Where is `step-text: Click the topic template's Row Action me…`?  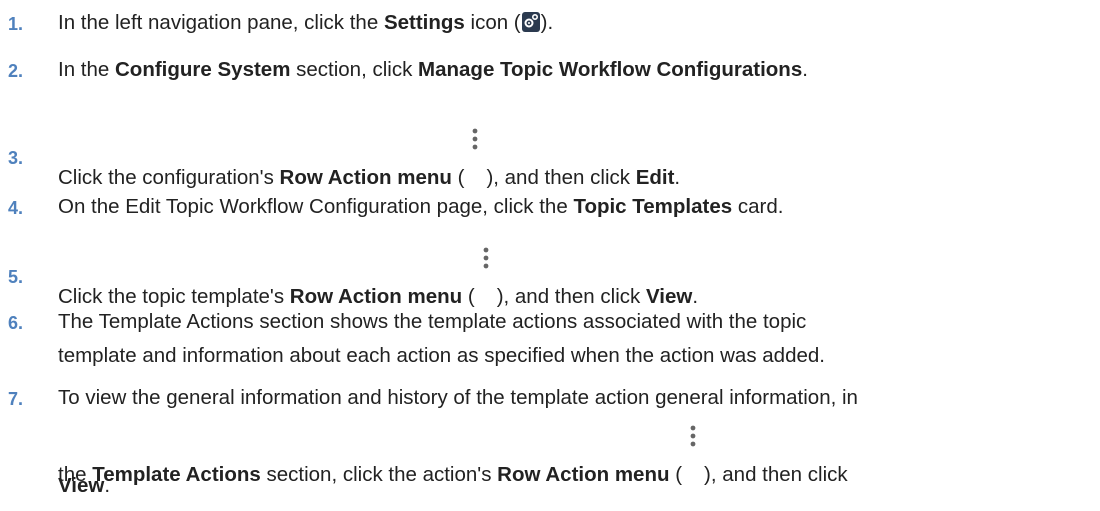
step-text: Click the topic template's Row Action me… is located at coordinates (378, 279).